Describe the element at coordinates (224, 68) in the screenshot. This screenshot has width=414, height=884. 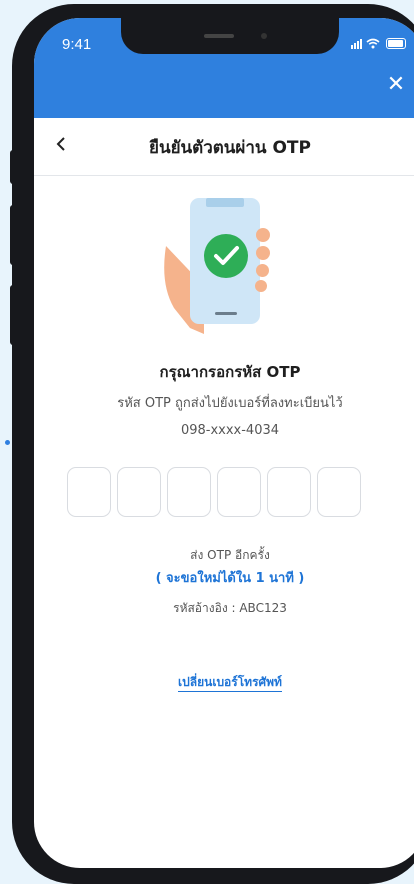
I see `top-bar: 9:41 ✕` at that location.